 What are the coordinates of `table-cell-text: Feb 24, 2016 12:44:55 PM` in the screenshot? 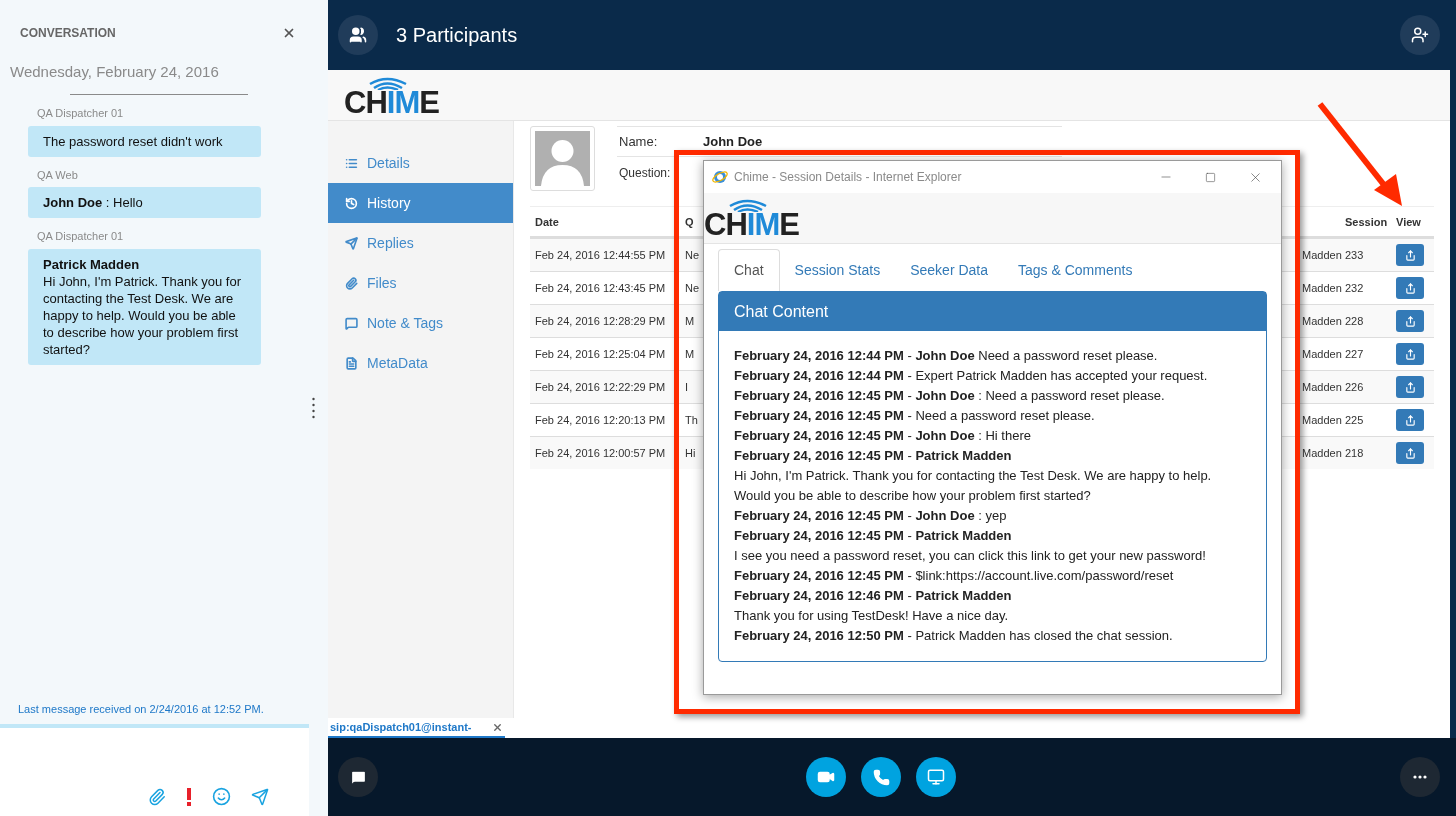 It's located at (600, 255).